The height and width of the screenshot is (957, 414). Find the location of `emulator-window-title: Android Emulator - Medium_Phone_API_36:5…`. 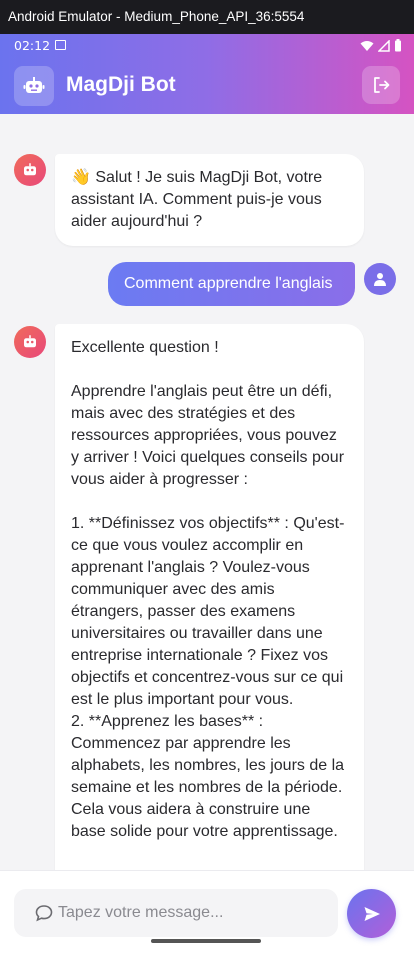

emulator-window-title: Android Emulator - Medium_Phone_API_36:5… is located at coordinates (207, 17).